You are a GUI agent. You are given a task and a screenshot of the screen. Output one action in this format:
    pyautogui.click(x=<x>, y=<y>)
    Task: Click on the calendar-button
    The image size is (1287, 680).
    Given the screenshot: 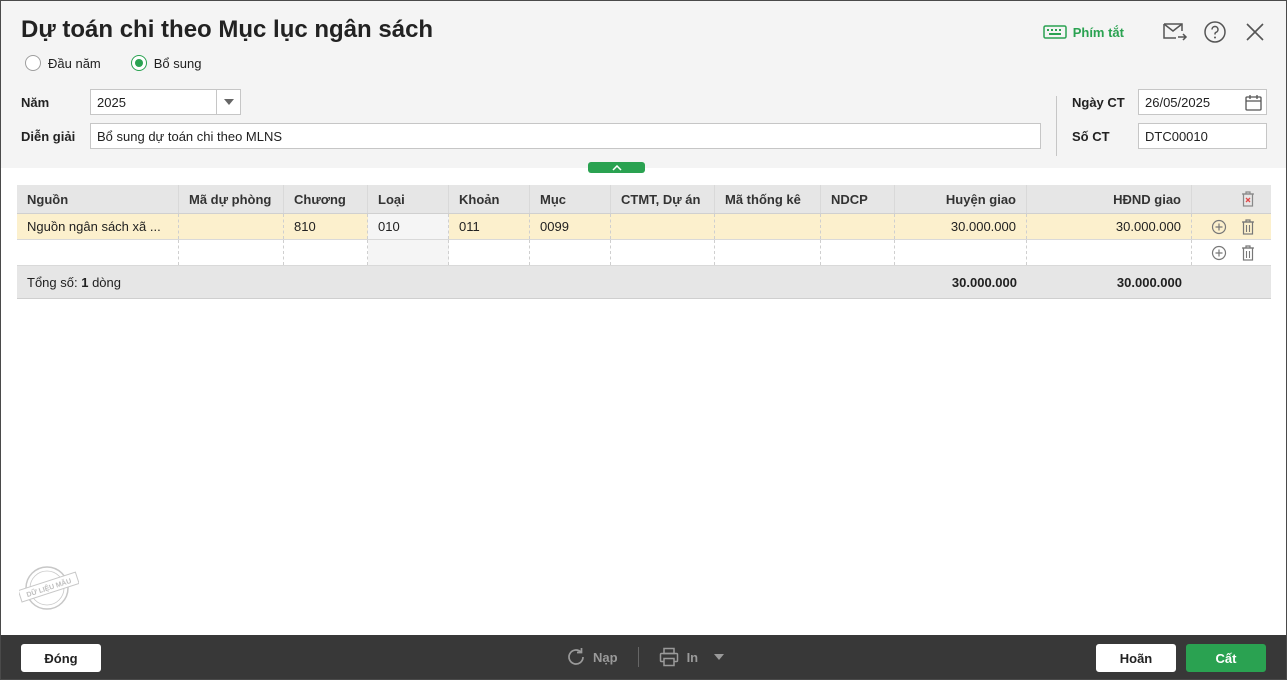 What is the action you would take?
    pyautogui.click(x=1253, y=104)
    